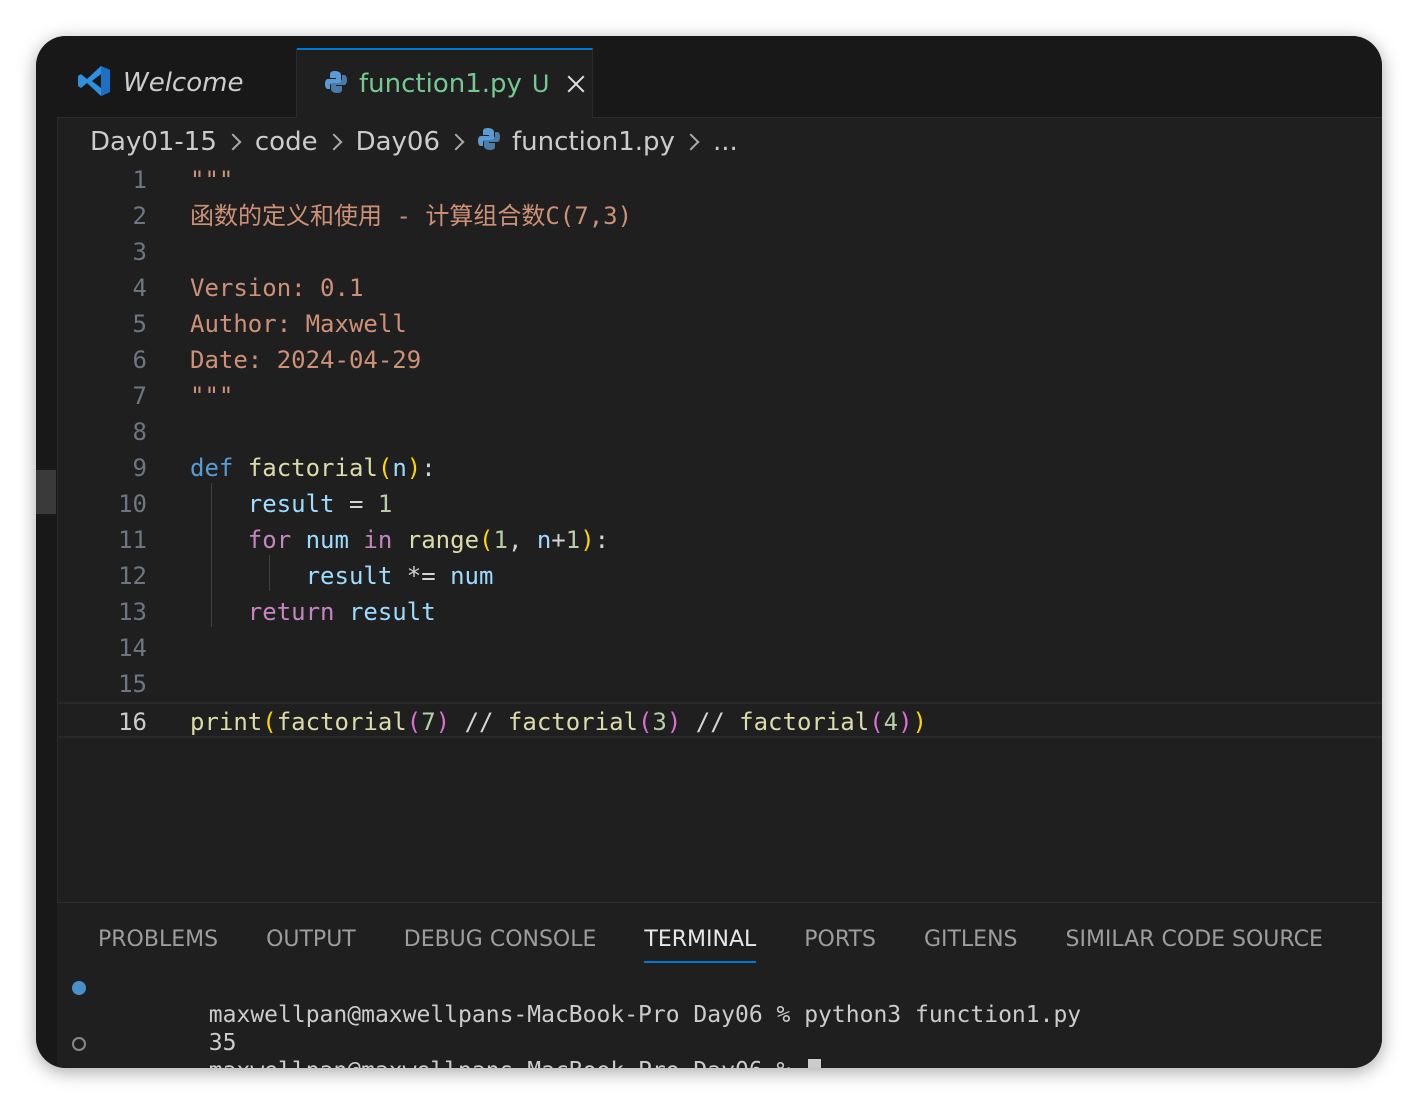 This screenshot has height=1104, width=1418. I want to click on tab-welcome-label: Welcome, so click(183, 82).